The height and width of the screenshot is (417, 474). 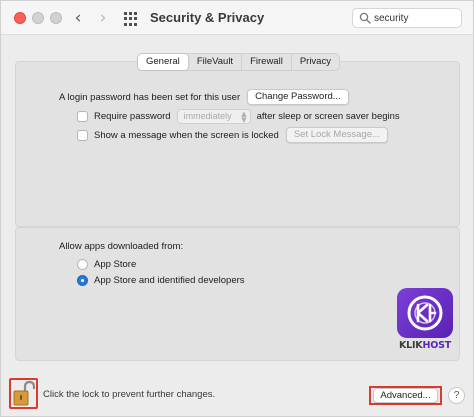 I want to click on radio-app-store, so click(x=82, y=264).